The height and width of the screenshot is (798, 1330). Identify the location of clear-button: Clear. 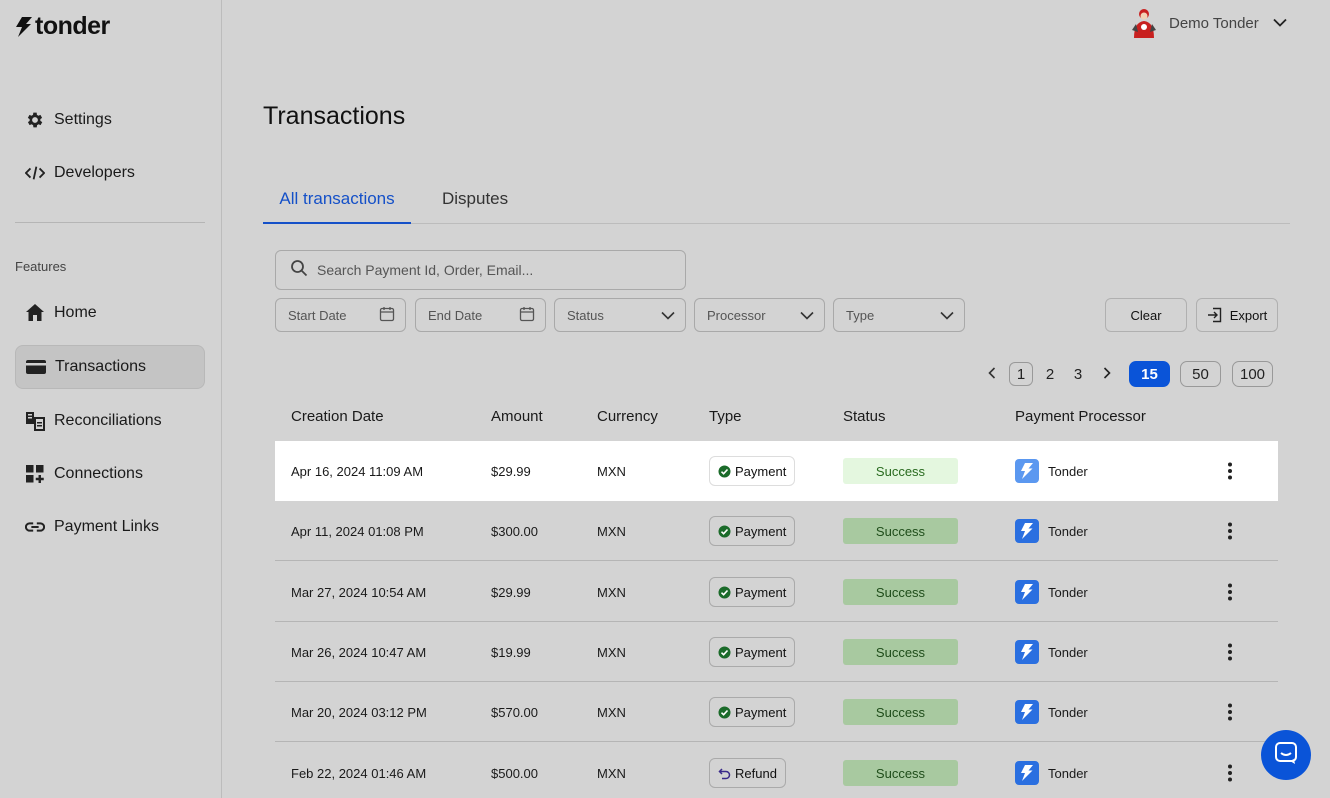
(1146, 315).